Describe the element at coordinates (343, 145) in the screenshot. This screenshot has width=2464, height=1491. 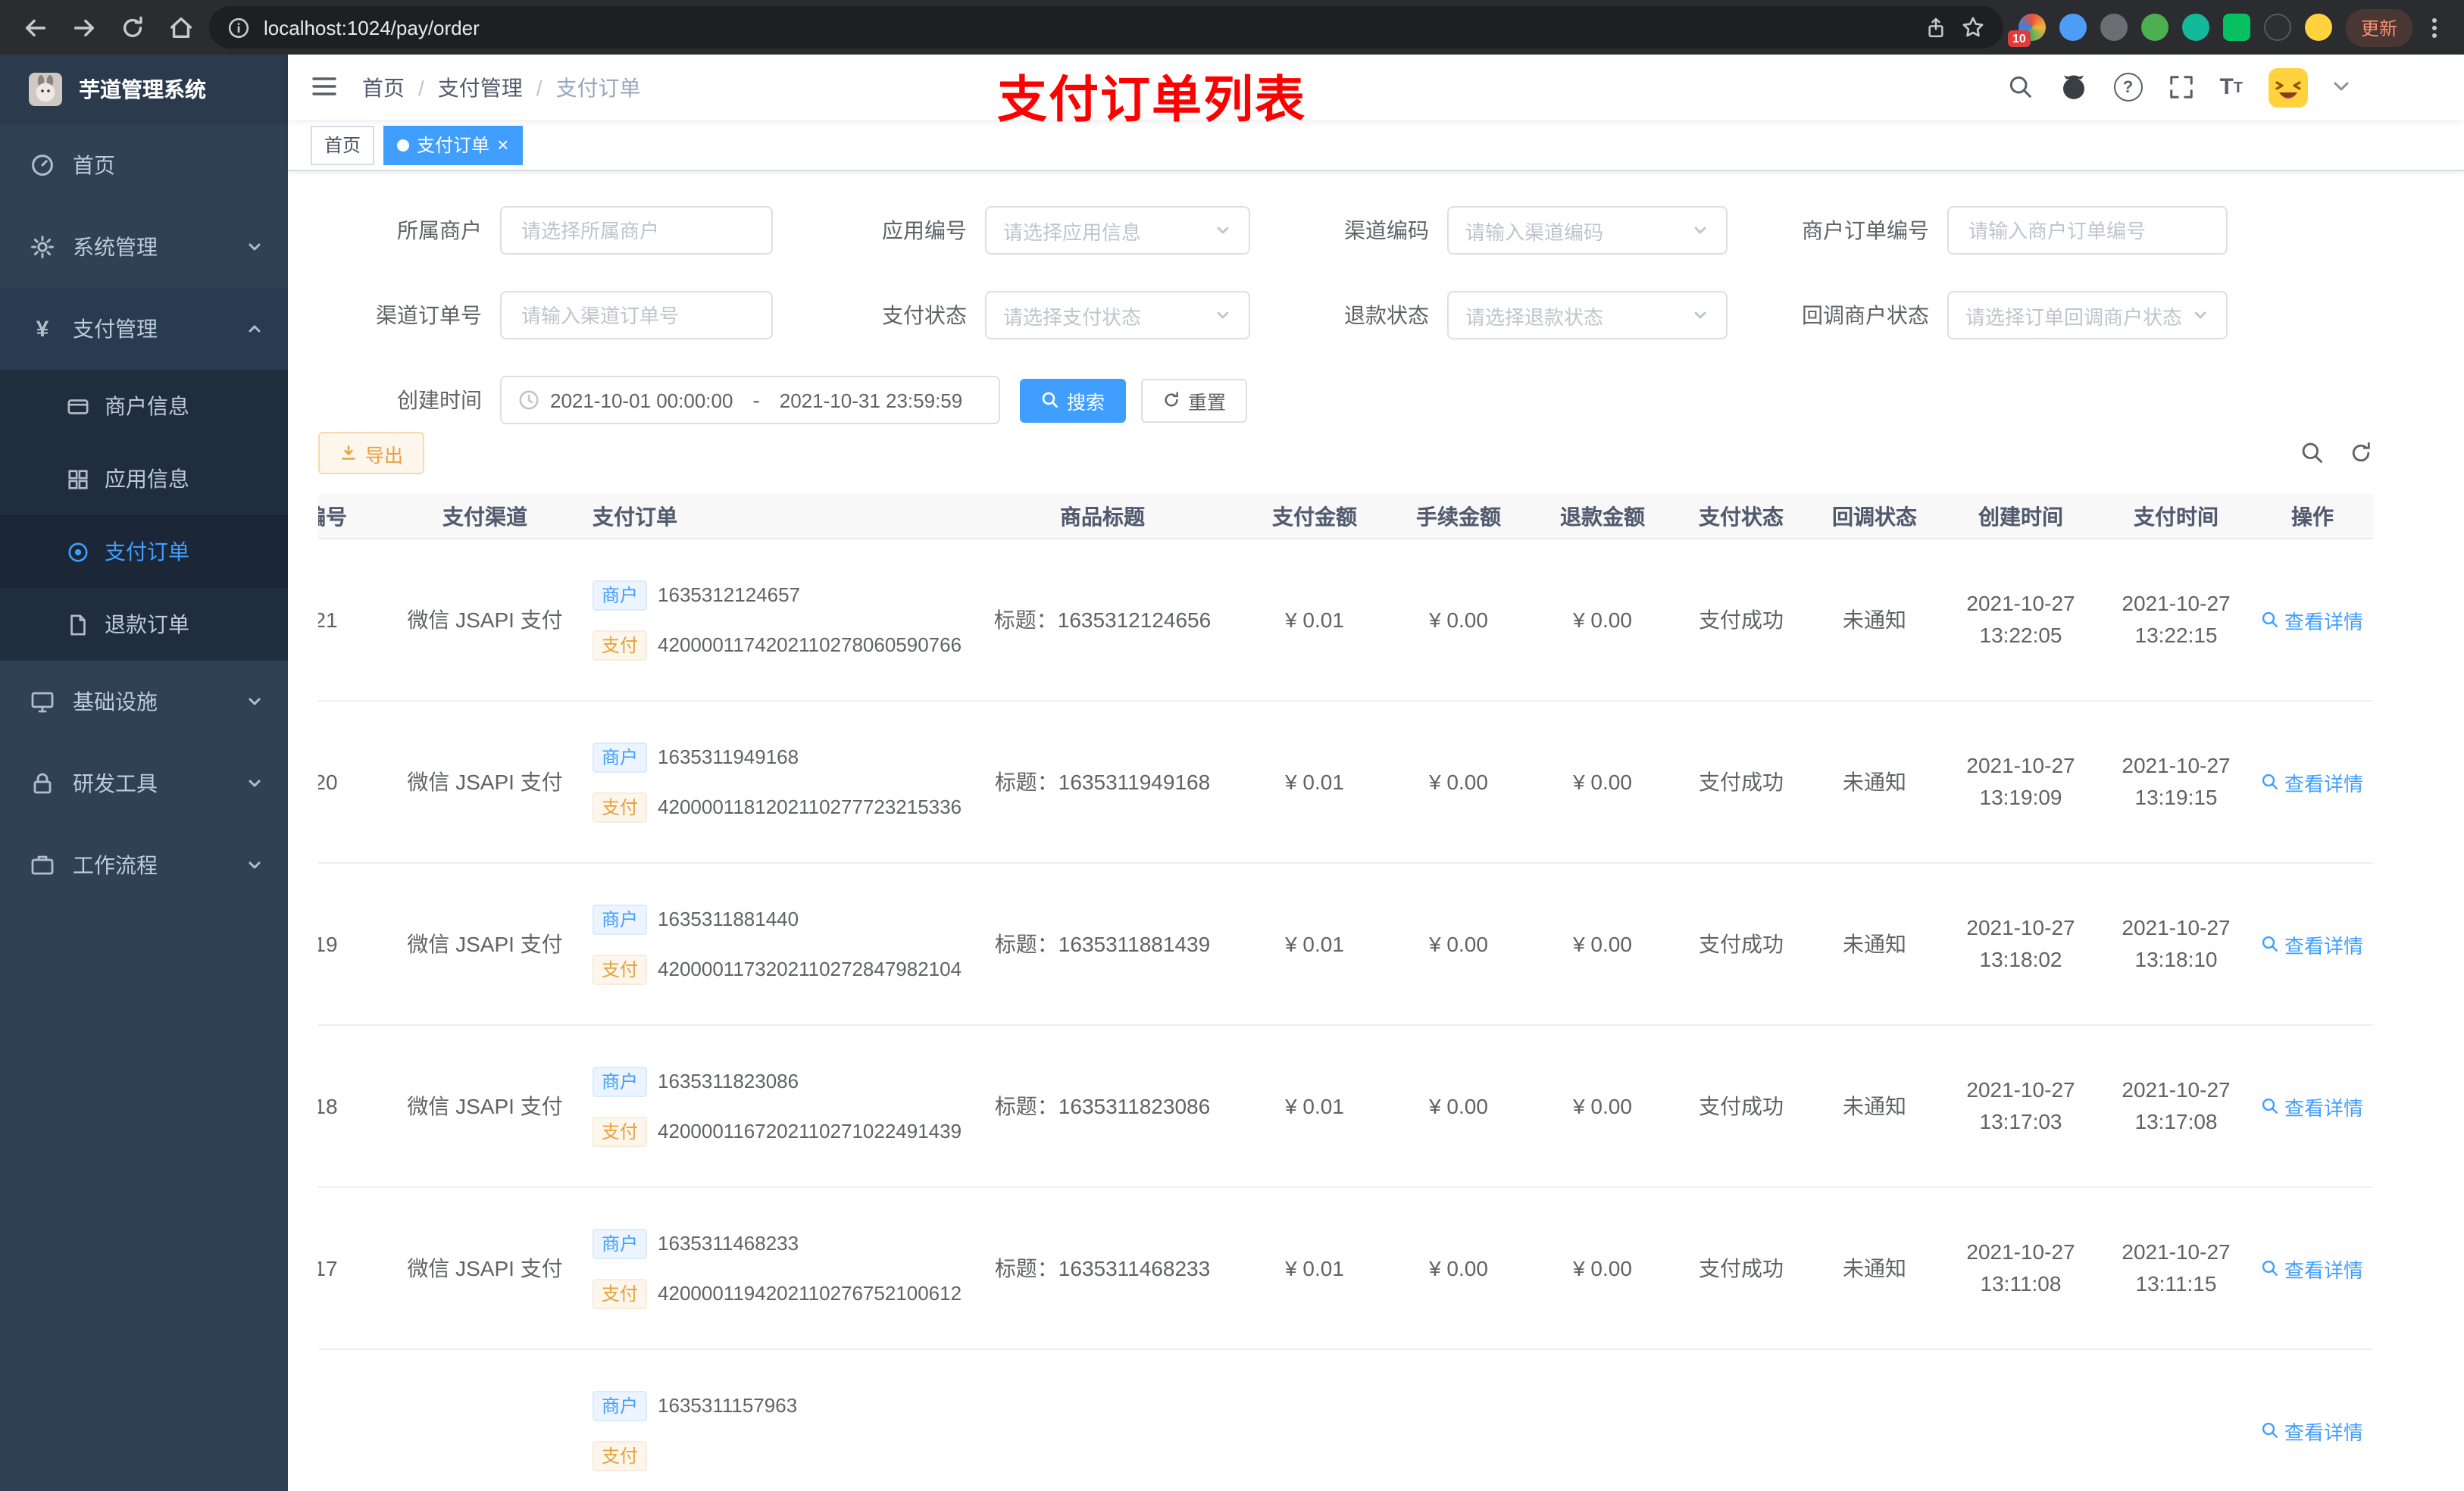
I see `tab-home: 首页` at that location.